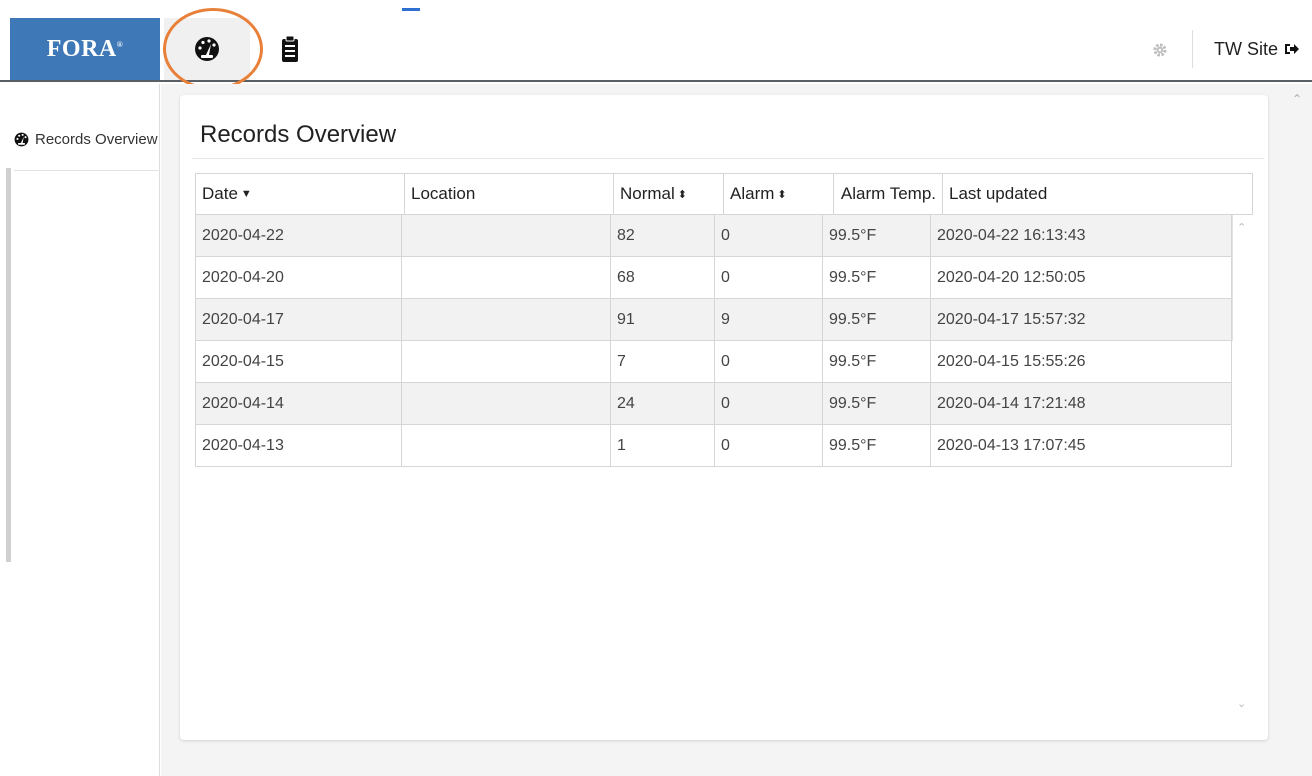 The image size is (1312, 776). Describe the element at coordinates (509, 194) in the screenshot. I see `column-header-location: Location` at that location.